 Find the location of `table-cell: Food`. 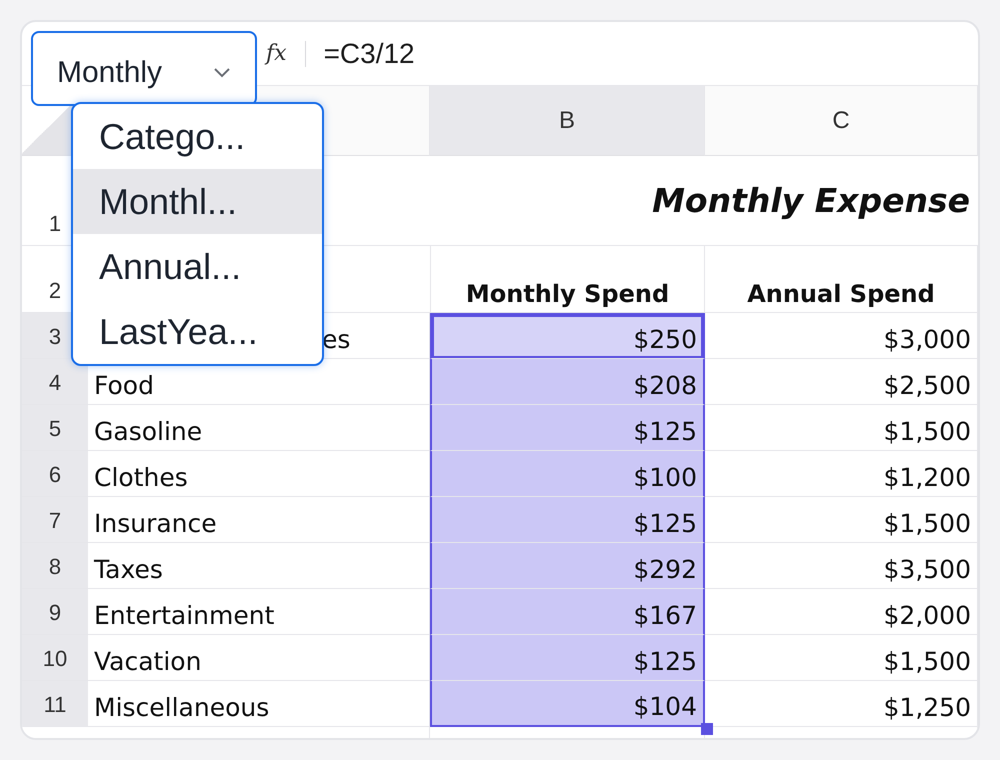

table-cell: Food is located at coordinates (124, 385).